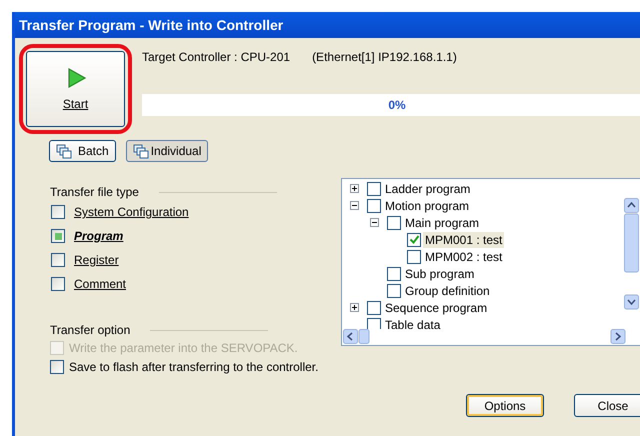 The width and height of the screenshot is (640, 436). I want to click on mode-button: Individual, so click(167, 151).